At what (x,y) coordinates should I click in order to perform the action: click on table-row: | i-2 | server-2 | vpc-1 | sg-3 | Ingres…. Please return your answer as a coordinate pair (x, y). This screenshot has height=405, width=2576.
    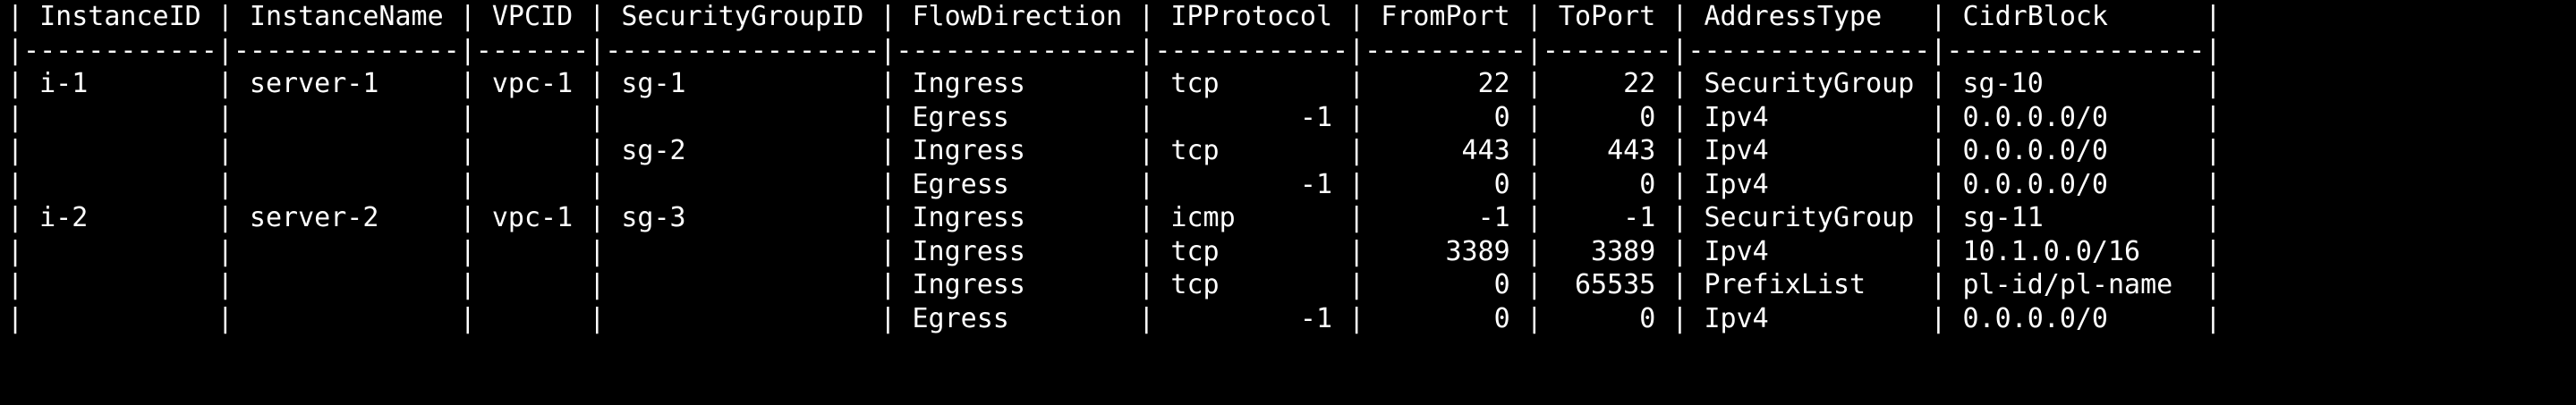
    Looking at the image, I should click on (1114, 217).